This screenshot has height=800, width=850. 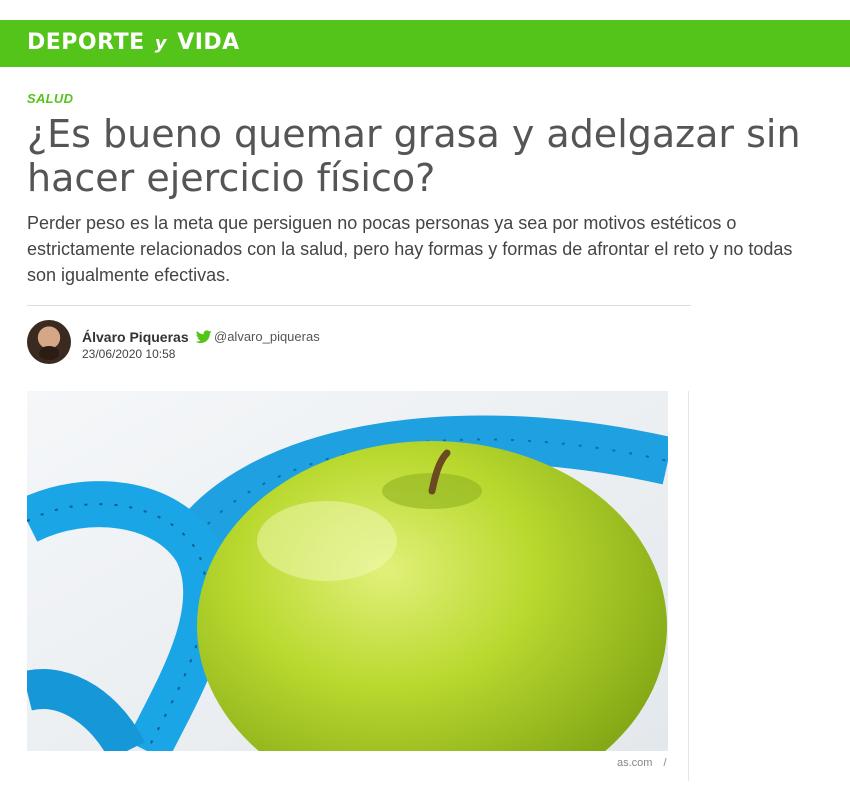 What do you see at coordinates (359, 305) in the screenshot?
I see `divider` at bounding box center [359, 305].